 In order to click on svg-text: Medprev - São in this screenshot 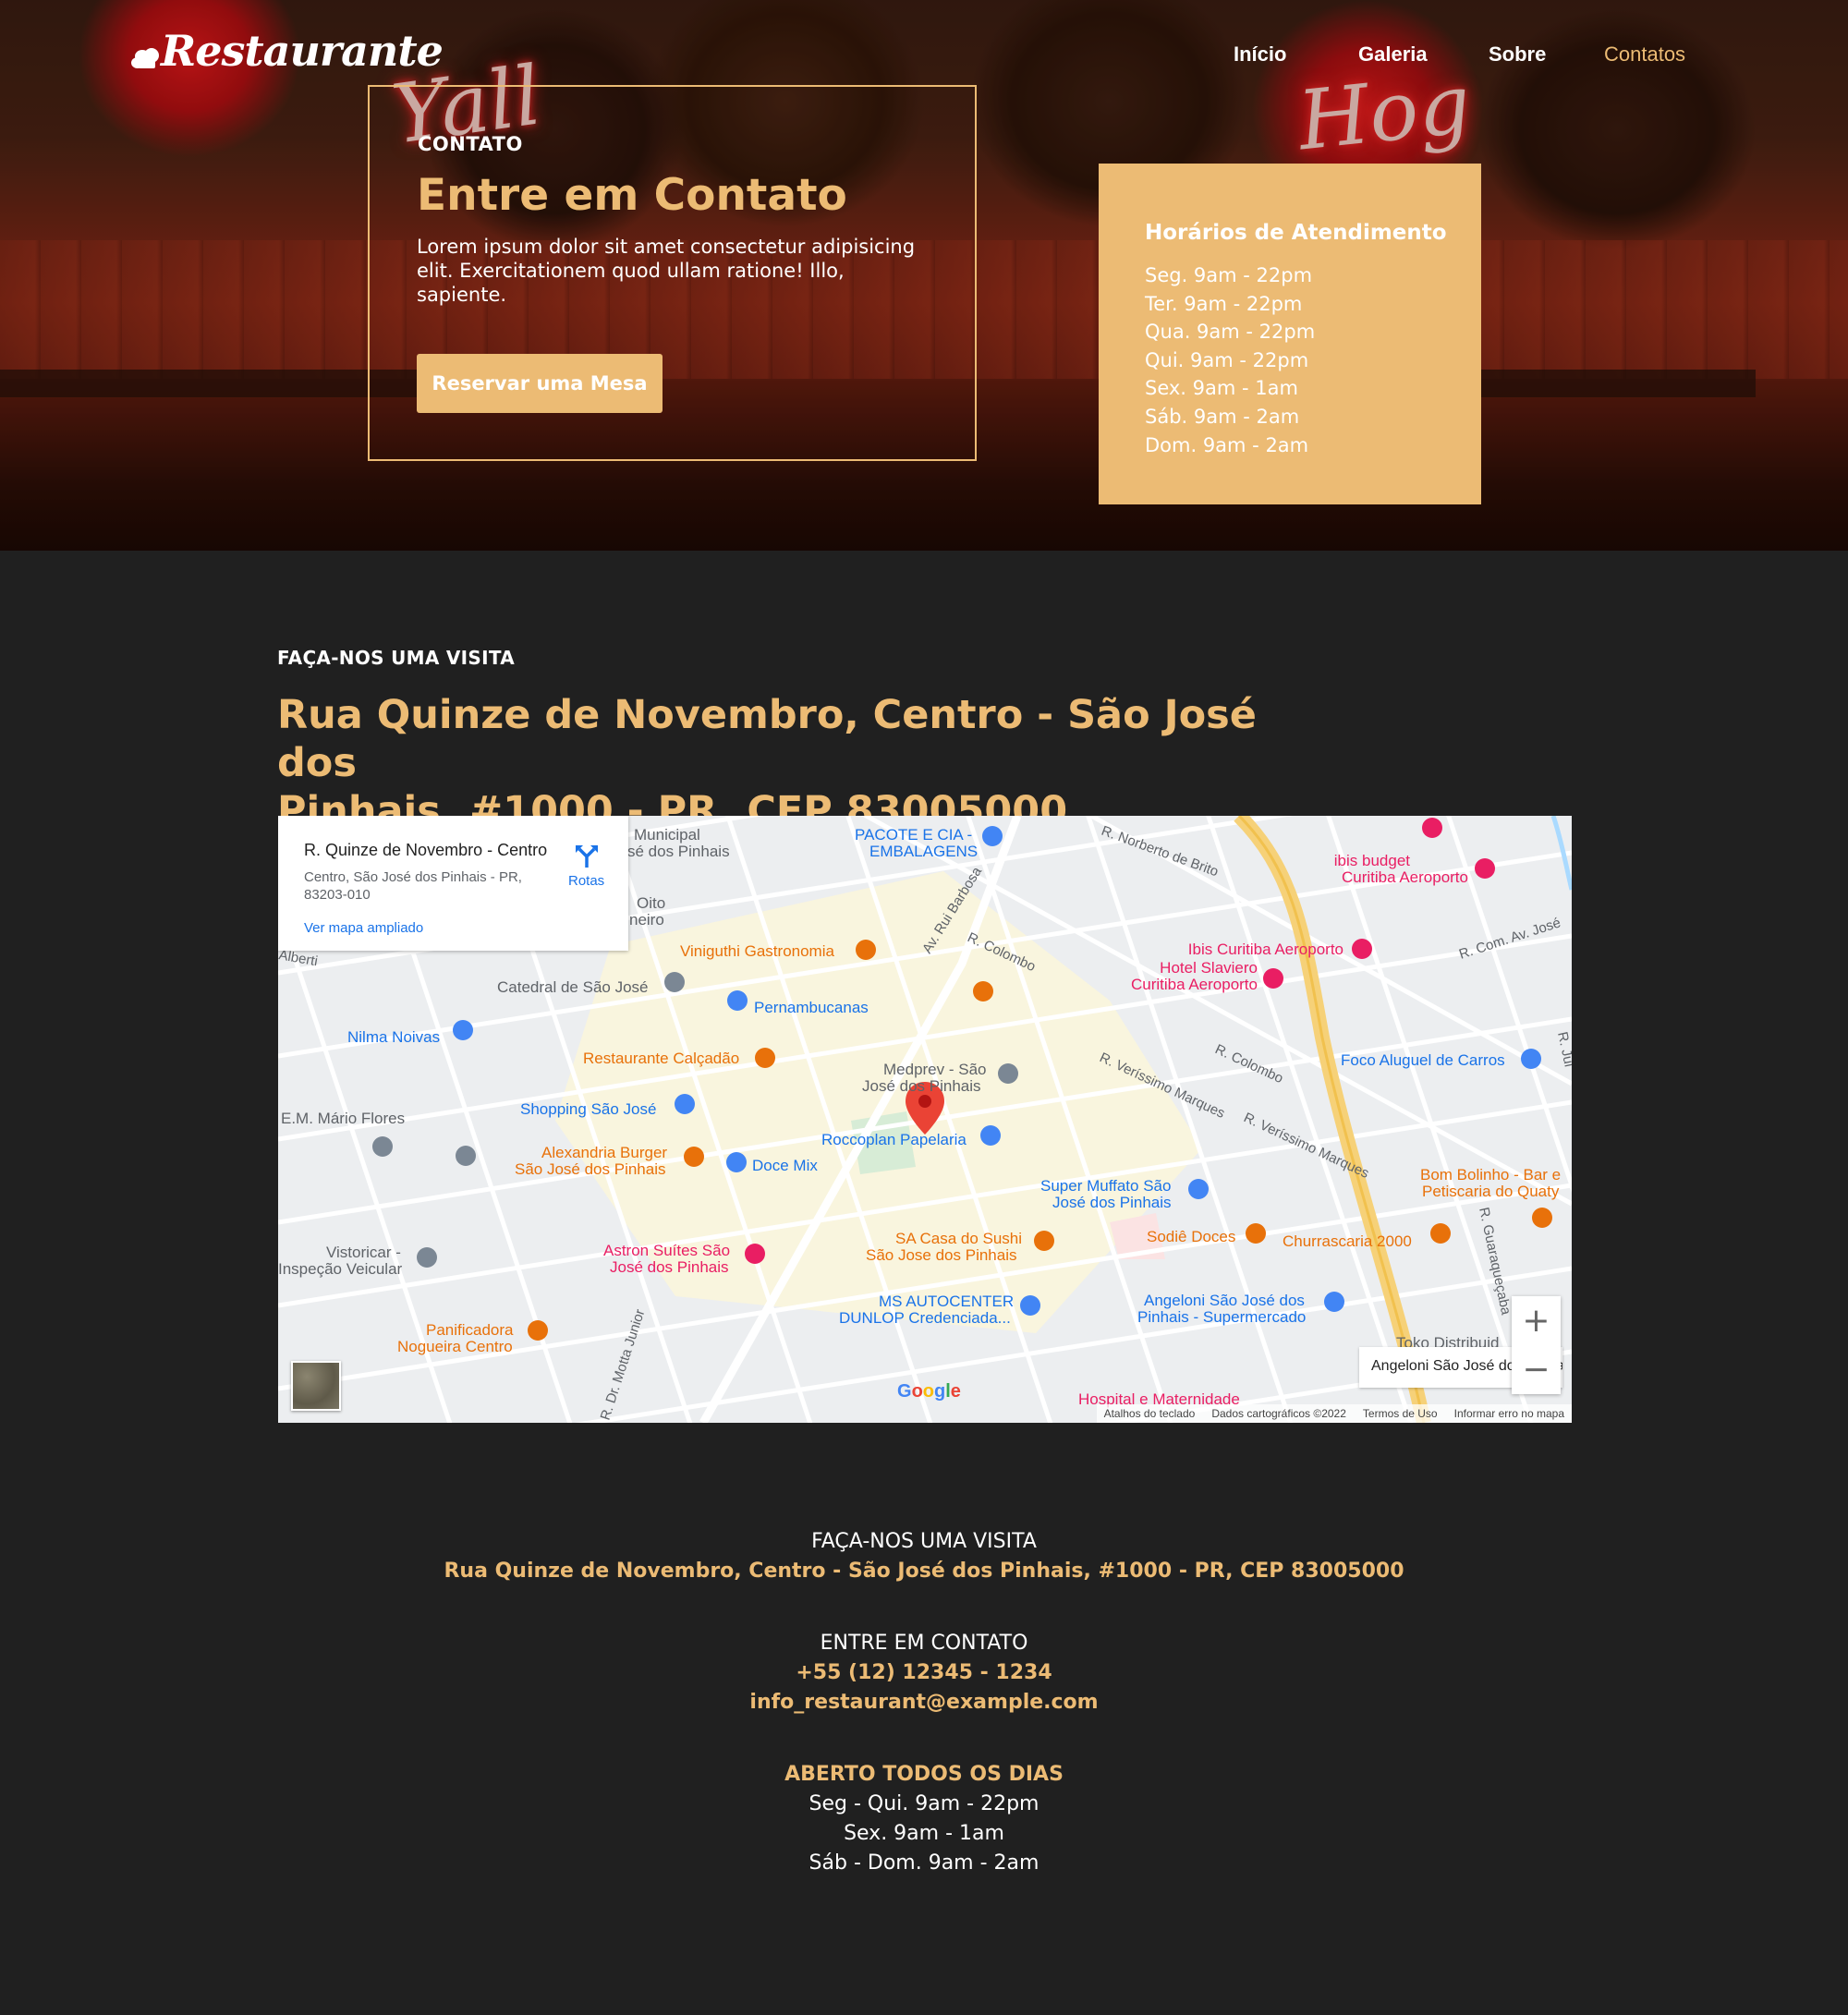, I will do `click(935, 1069)`.